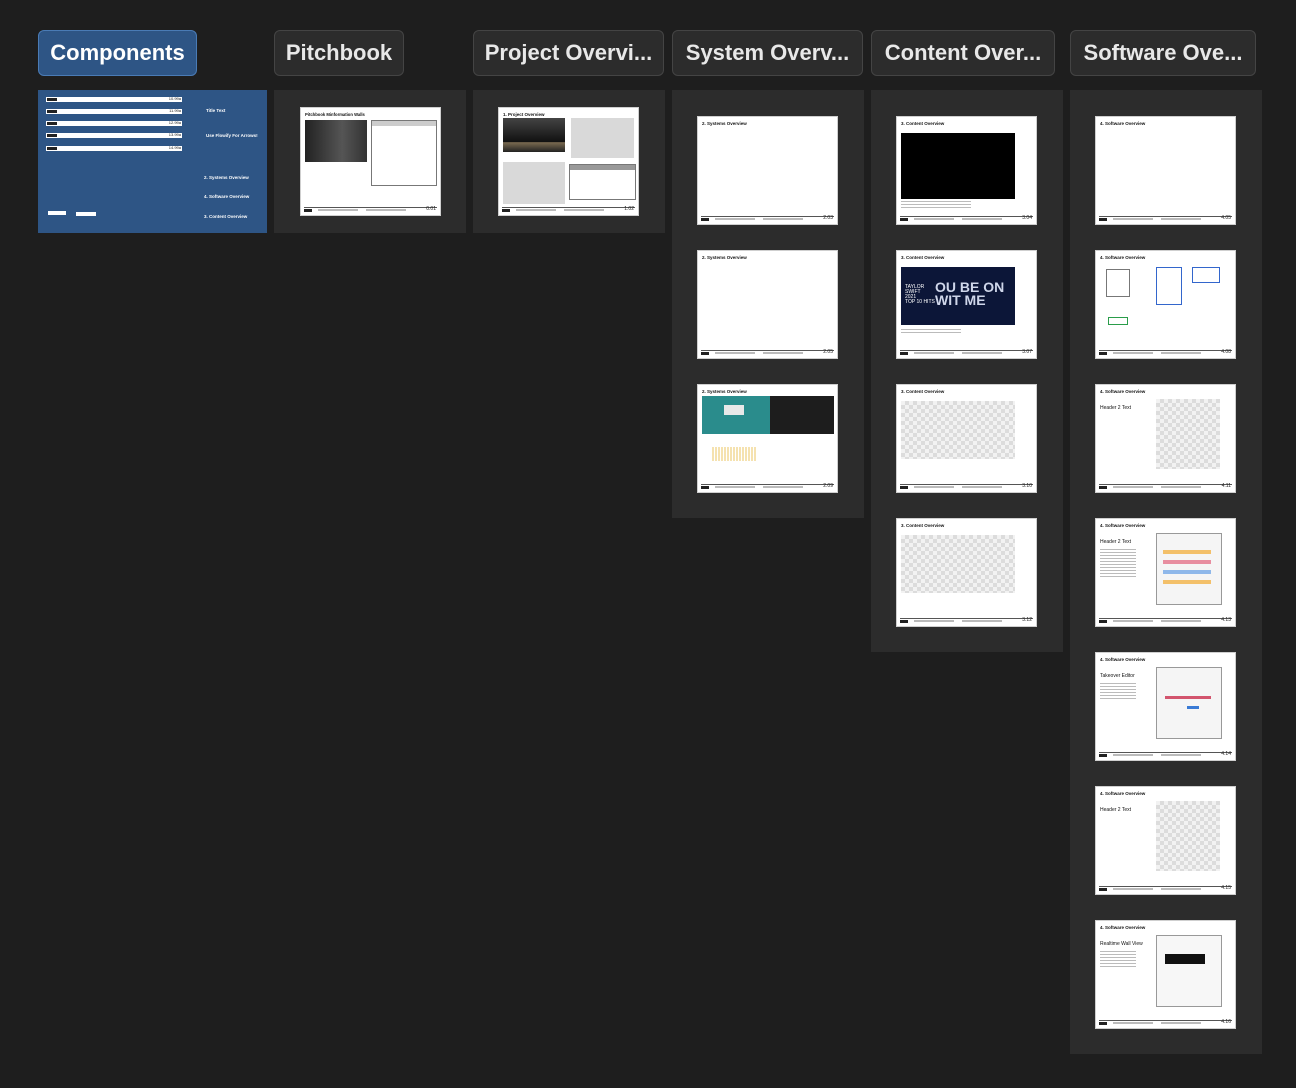 The height and width of the screenshot is (1088, 1296). I want to click on system-page: 2. Systems Overview 2.05, so click(767, 304).